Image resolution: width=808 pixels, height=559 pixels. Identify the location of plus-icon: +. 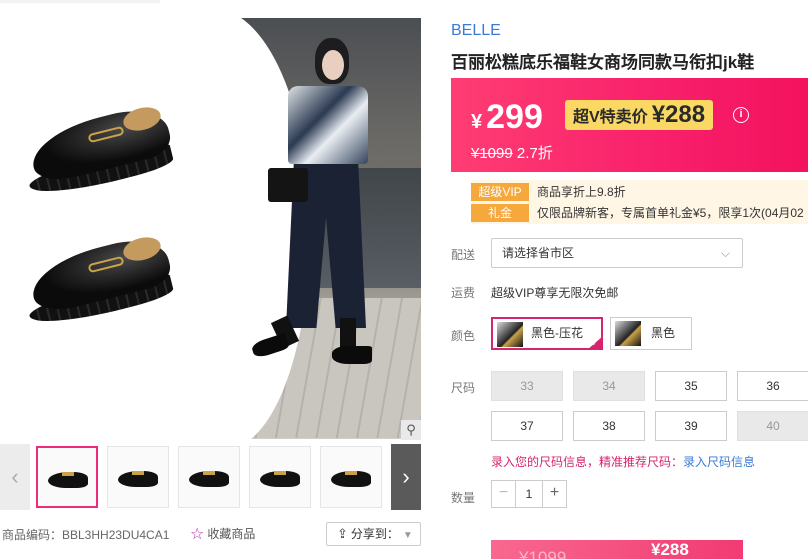
(554, 494).